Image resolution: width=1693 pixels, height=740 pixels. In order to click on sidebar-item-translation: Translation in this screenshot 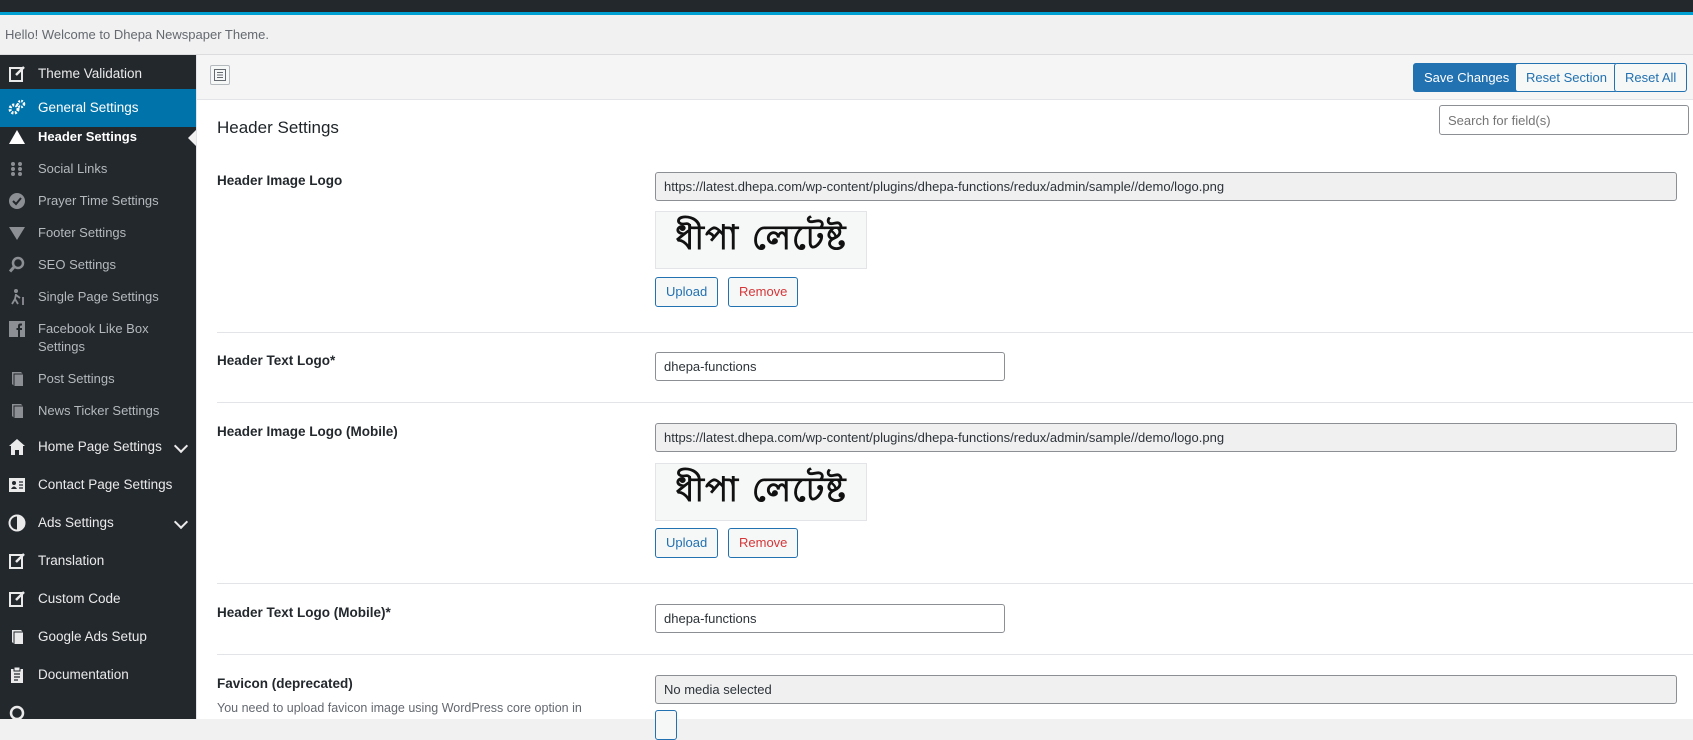, I will do `click(98, 561)`.